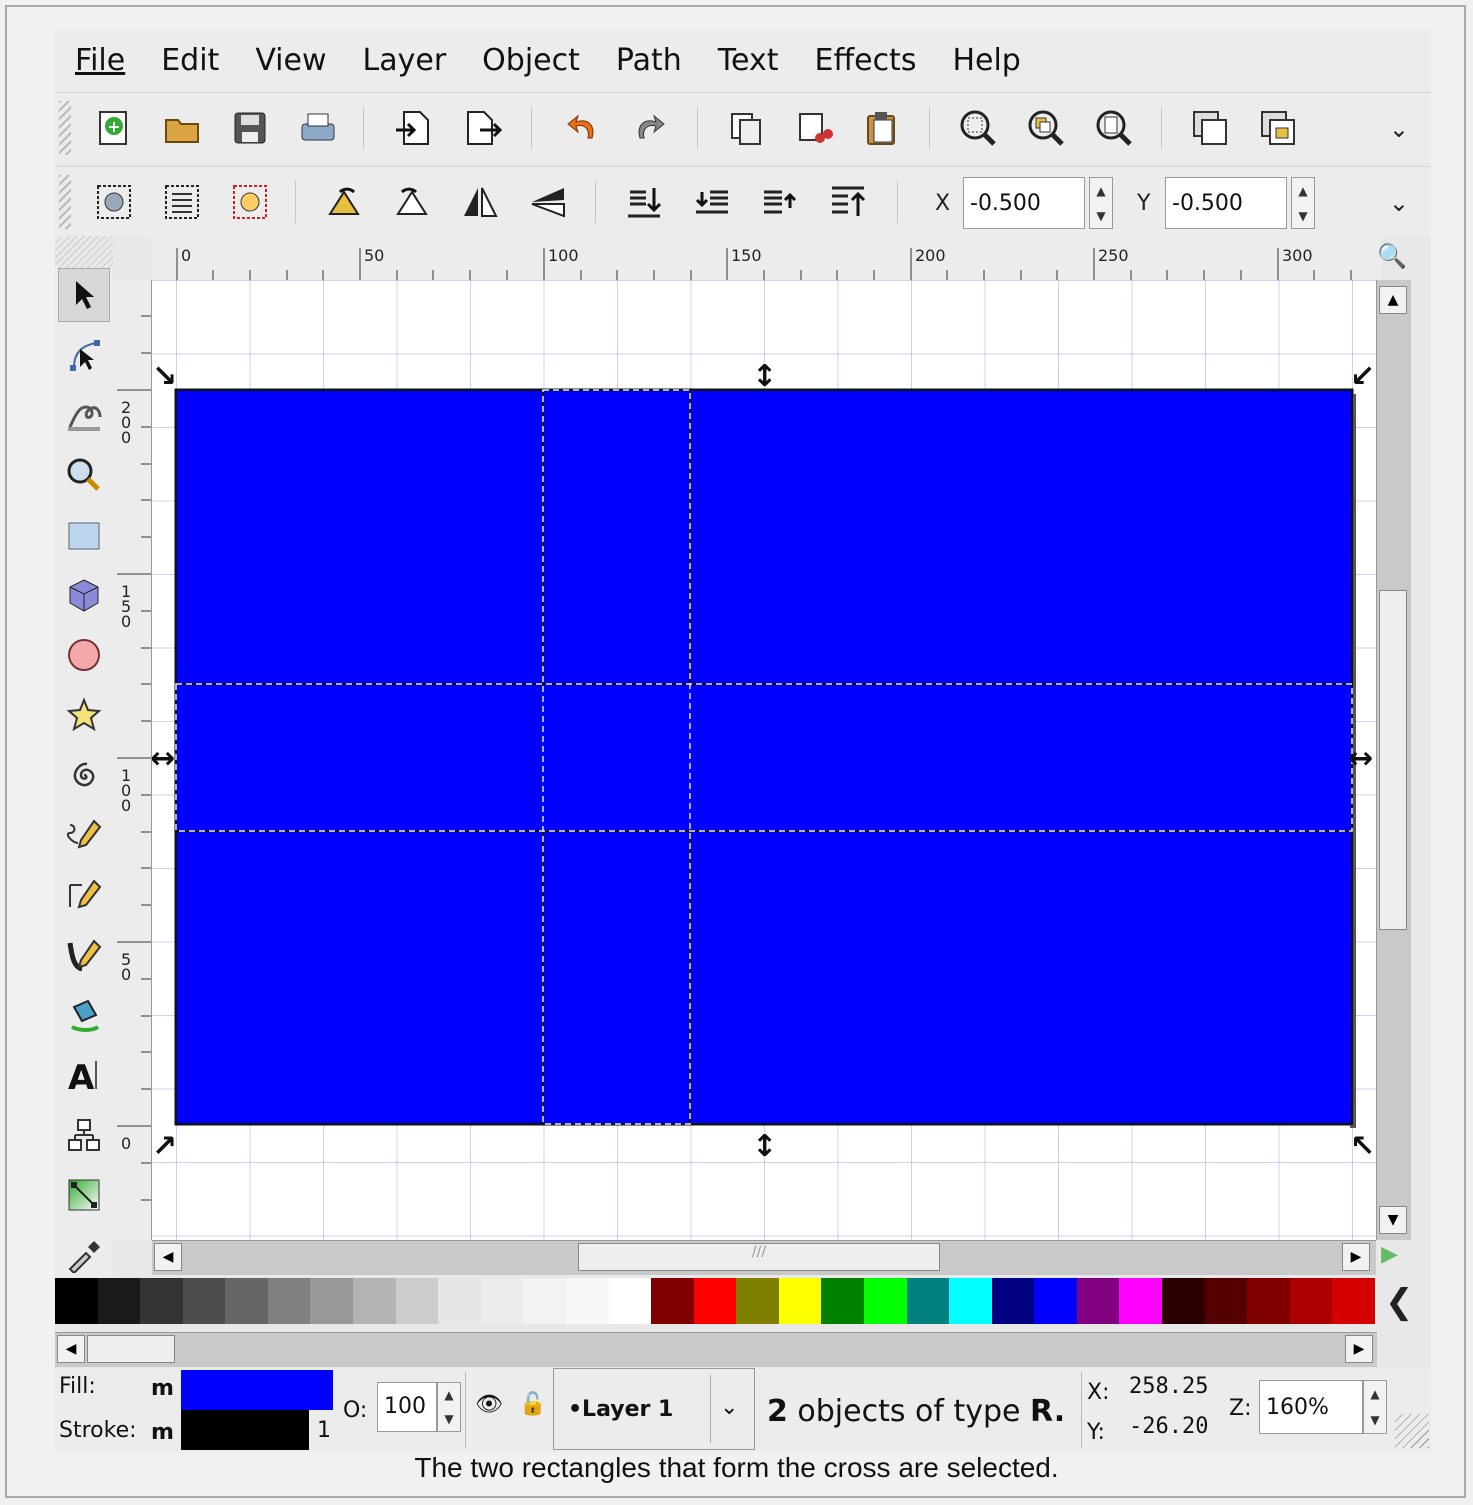  What do you see at coordinates (882, 128) in the screenshot?
I see `paste-icon` at bounding box center [882, 128].